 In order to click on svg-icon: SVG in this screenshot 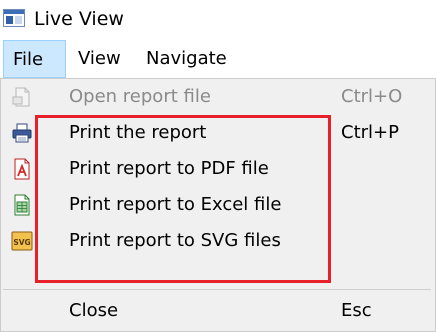, I will do `click(22, 241)`.